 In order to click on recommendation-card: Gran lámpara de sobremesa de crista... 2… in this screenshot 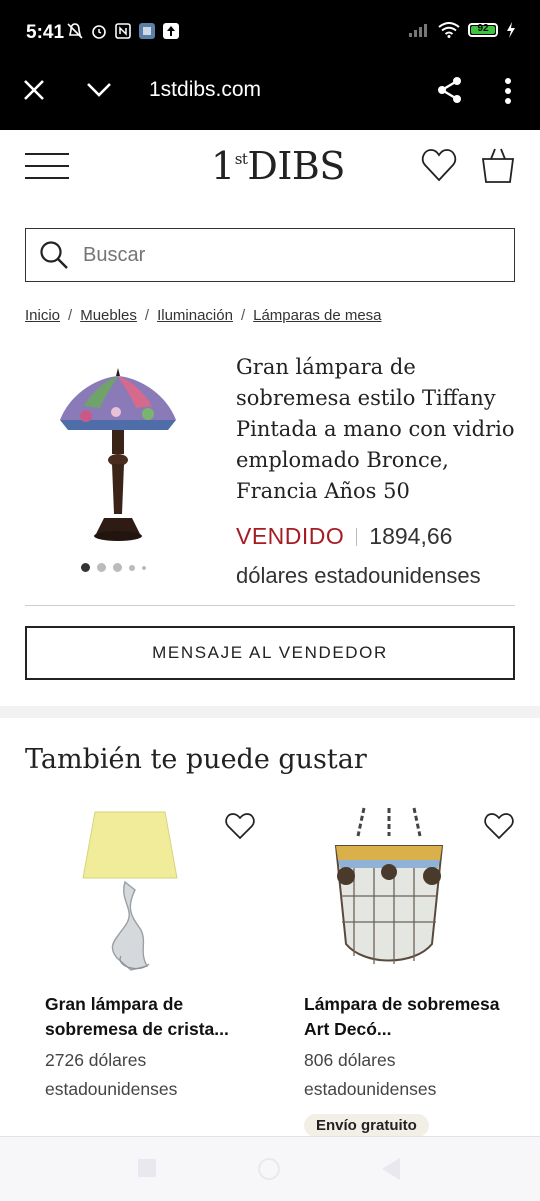, I will do `click(140, 971)`.